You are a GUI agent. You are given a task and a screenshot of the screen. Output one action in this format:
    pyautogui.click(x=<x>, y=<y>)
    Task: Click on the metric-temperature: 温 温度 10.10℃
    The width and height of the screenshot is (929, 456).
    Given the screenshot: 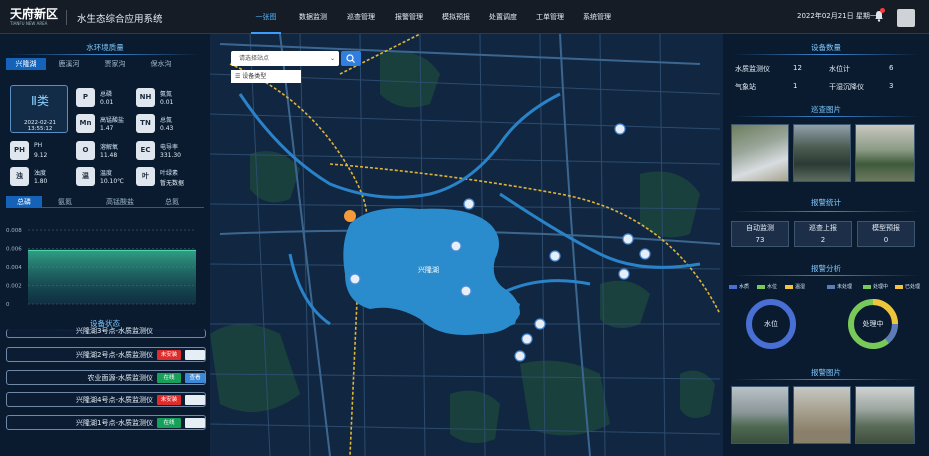 What is the action you would take?
    pyautogui.click(x=108, y=178)
    